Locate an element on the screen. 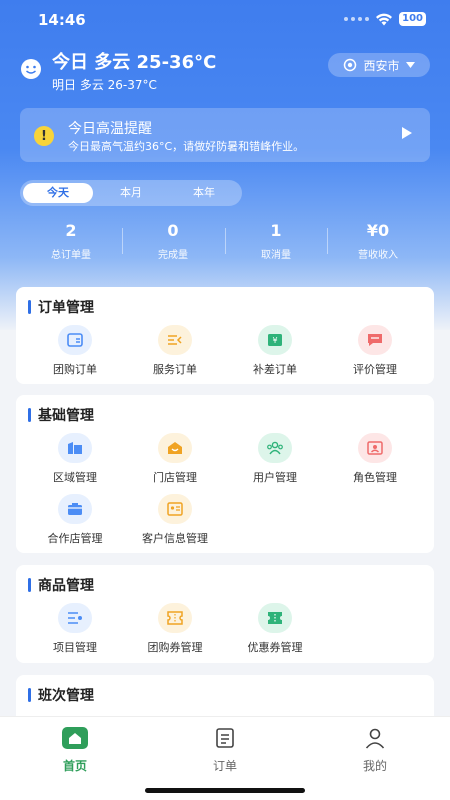 The height and width of the screenshot is (800, 450). section-title: 订单管理 is located at coordinates (61, 307).